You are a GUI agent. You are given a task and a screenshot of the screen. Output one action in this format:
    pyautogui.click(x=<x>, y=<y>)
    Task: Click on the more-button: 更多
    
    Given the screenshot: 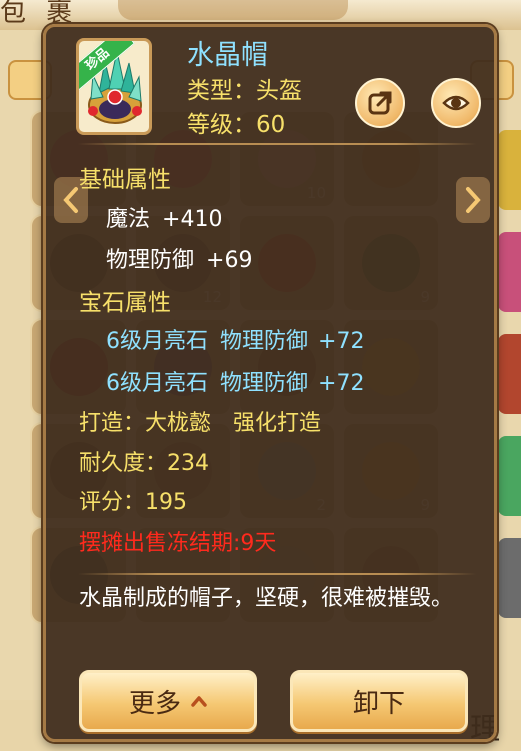 What is the action you would take?
    pyautogui.click(x=168, y=701)
    